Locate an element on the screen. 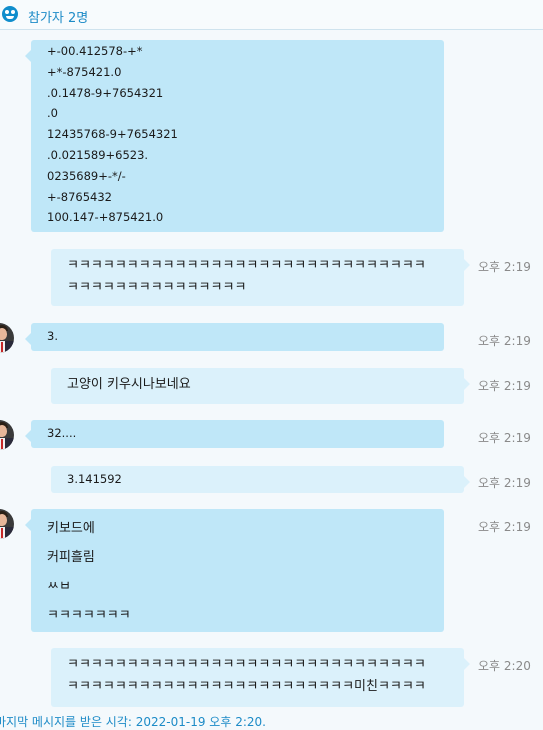 The height and width of the screenshot is (730, 543). participants-icon is located at coordinates (10, 14).